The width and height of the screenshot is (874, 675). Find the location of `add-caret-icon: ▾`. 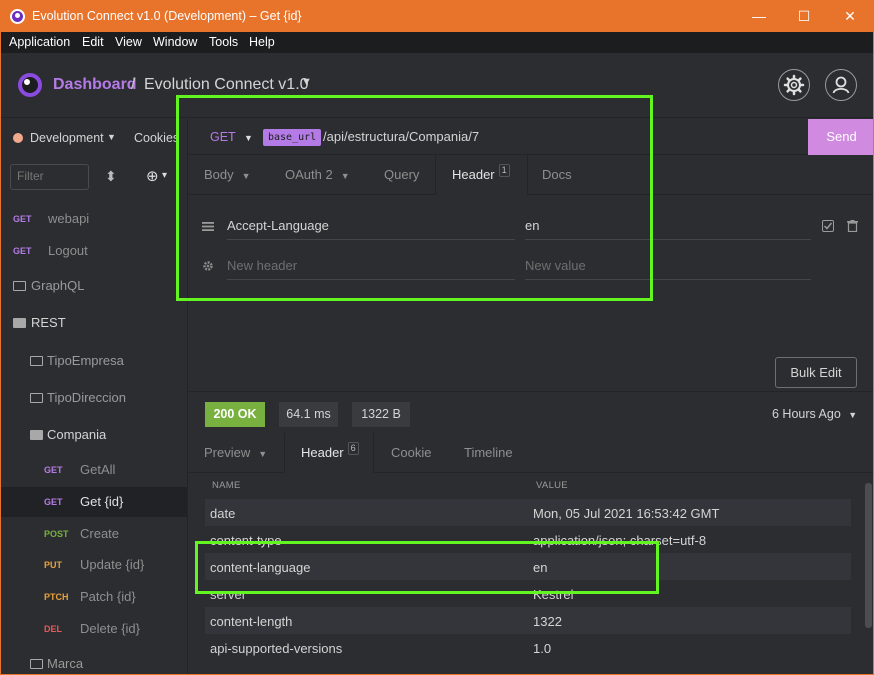

add-caret-icon: ▾ is located at coordinates (164, 175).